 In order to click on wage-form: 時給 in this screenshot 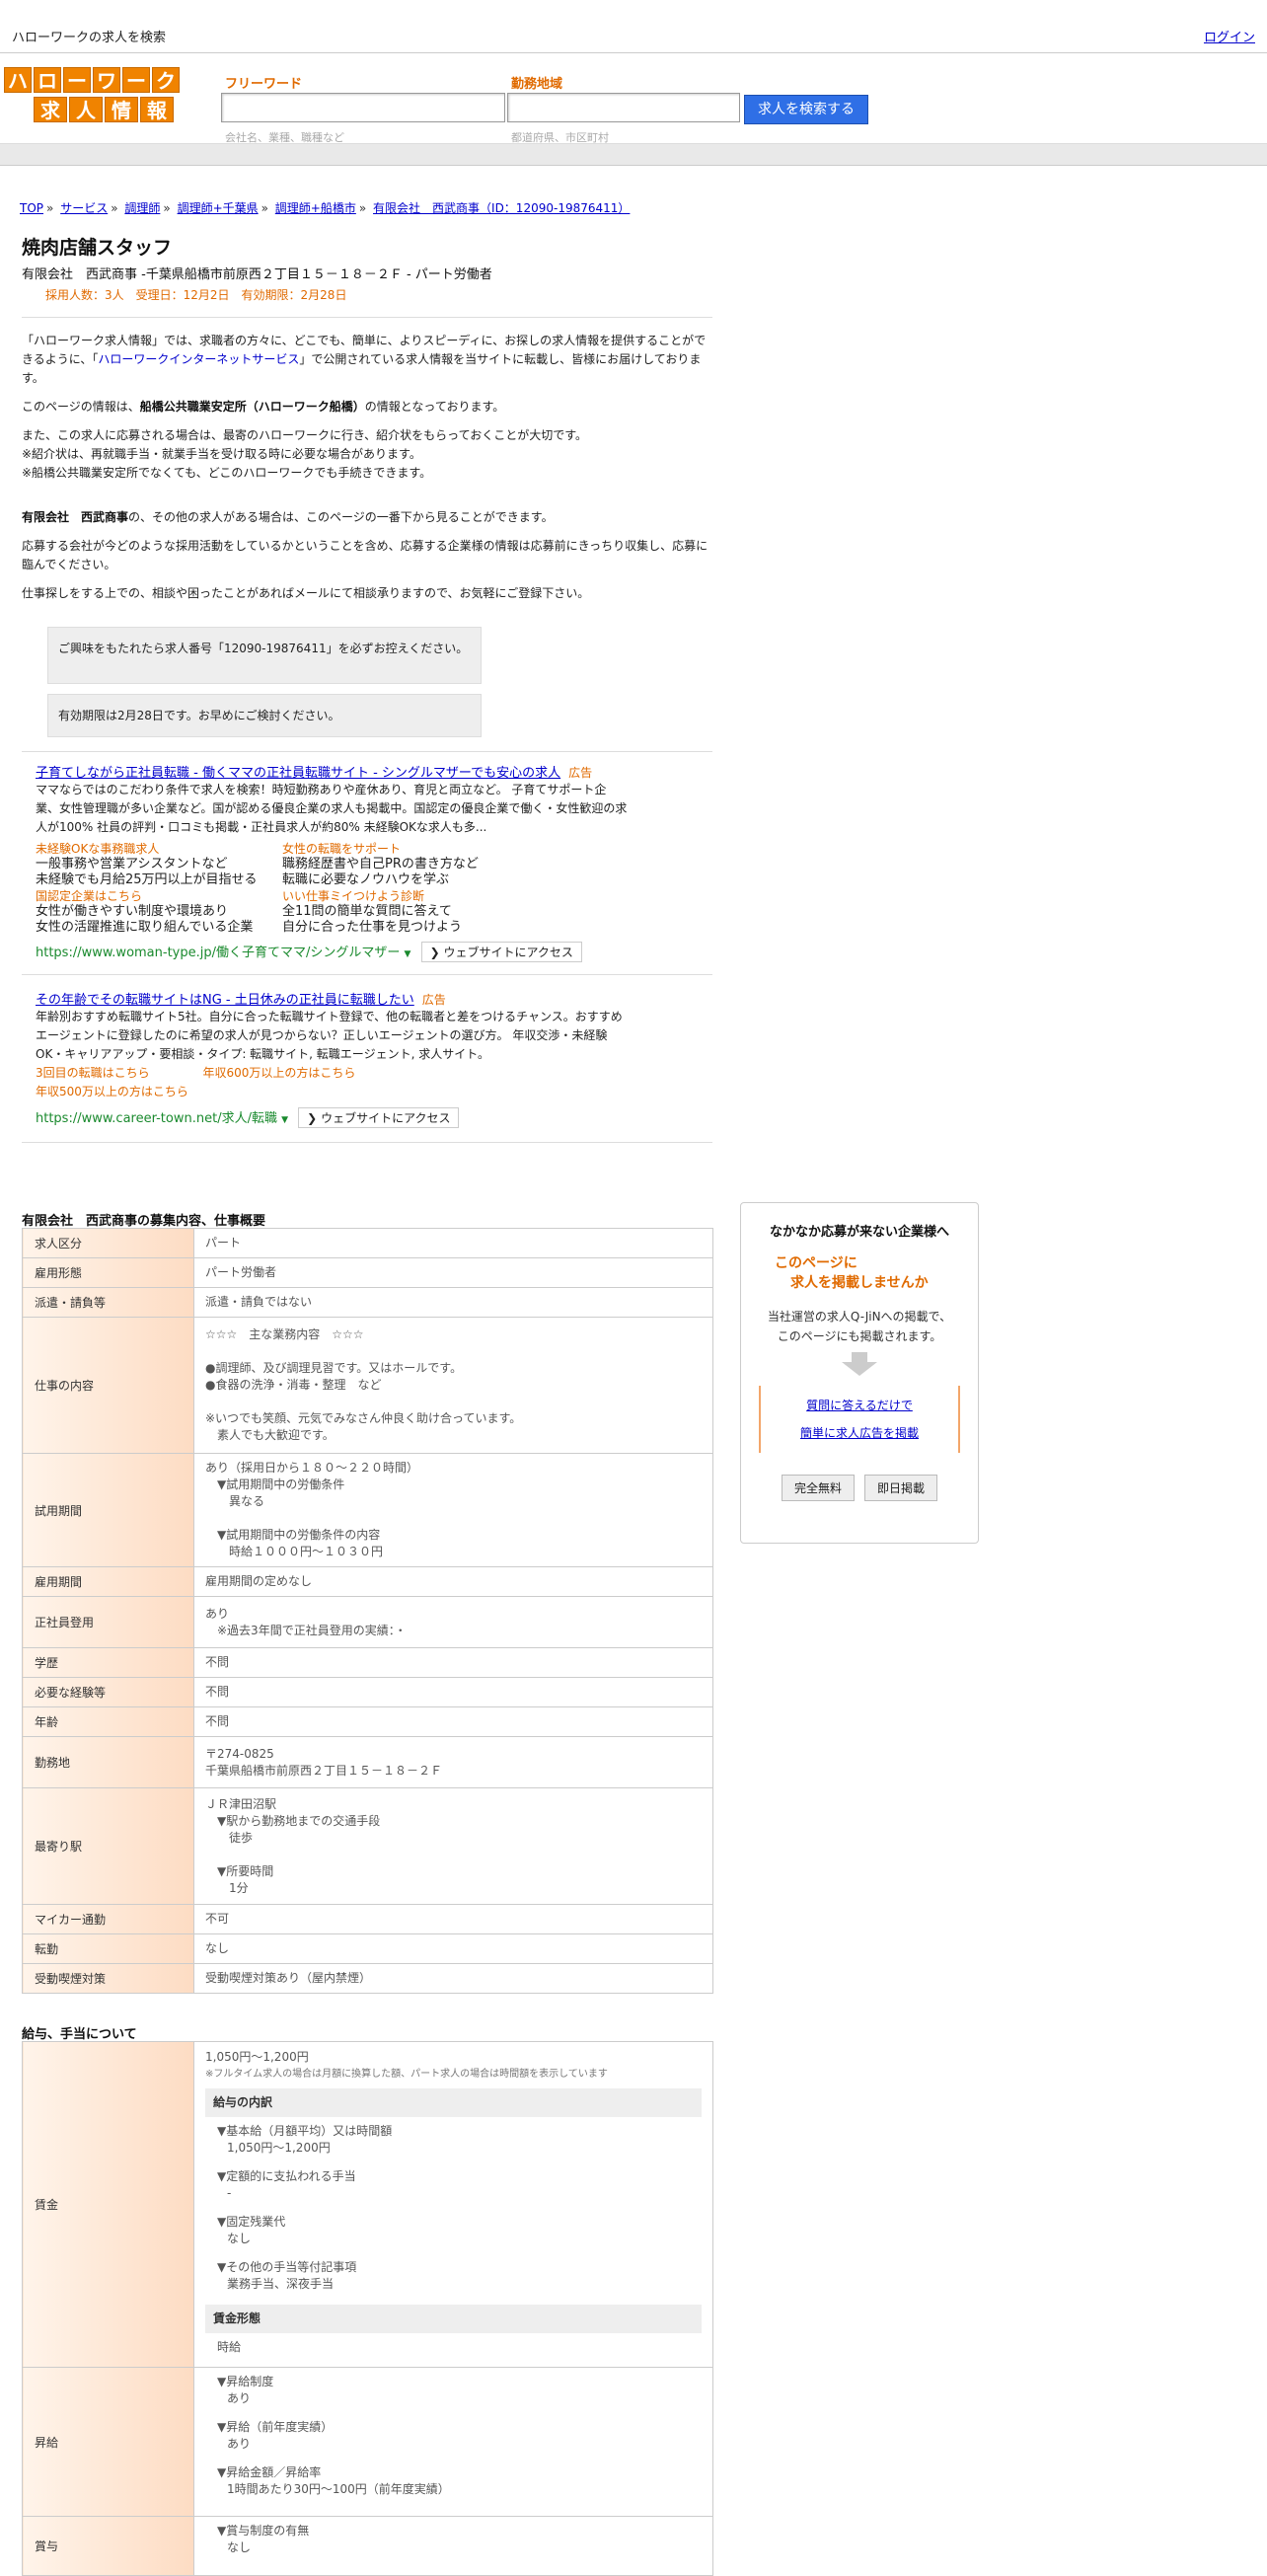, I will do `click(229, 2347)`.